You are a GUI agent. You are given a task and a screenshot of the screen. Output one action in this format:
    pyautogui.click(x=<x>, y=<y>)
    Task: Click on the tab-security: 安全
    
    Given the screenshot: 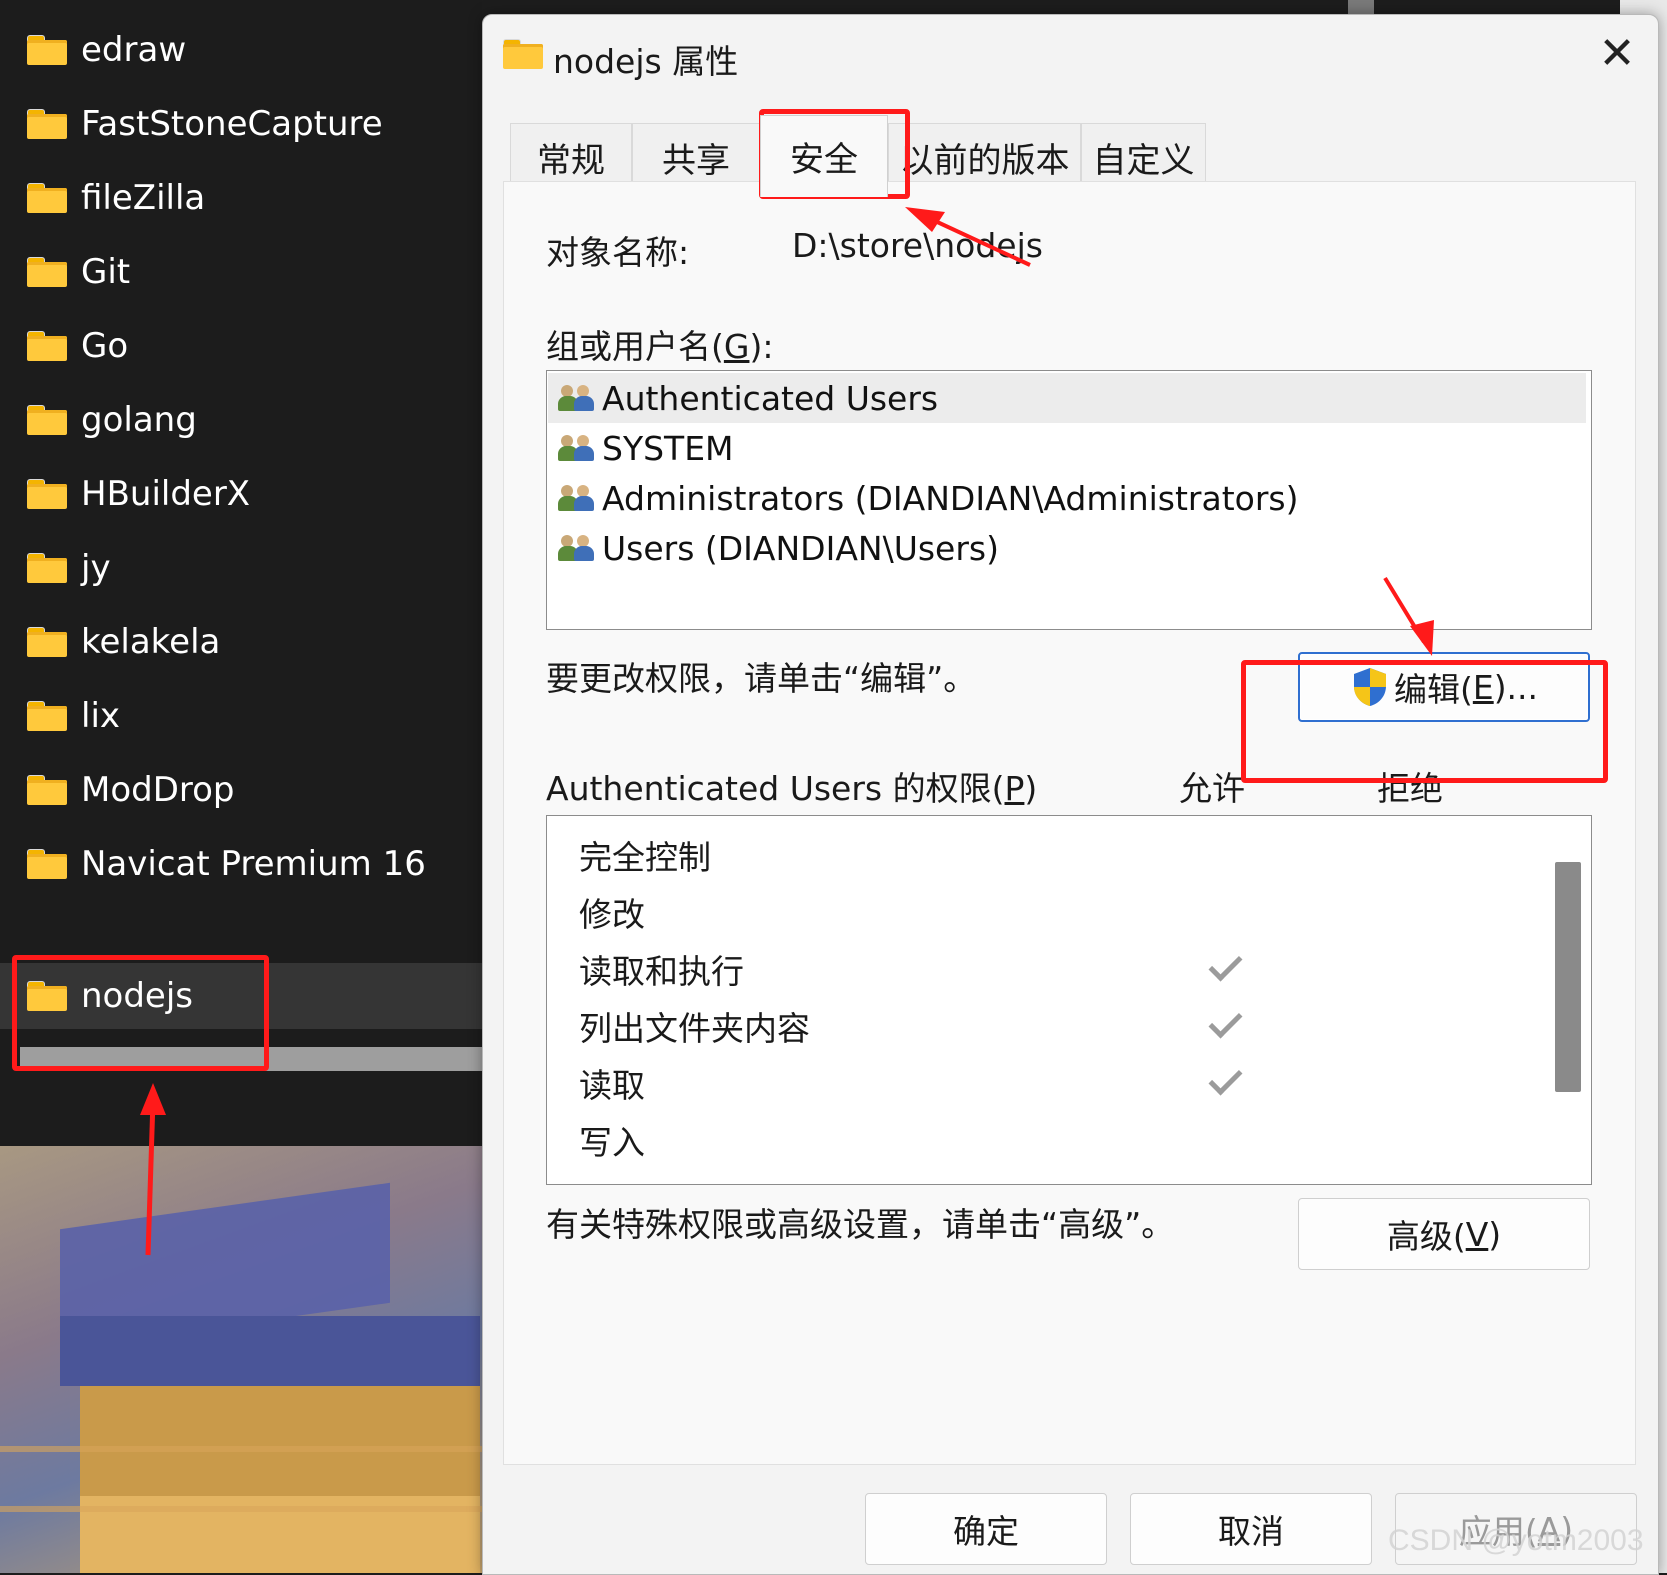 What is the action you would take?
    pyautogui.click(x=824, y=156)
    